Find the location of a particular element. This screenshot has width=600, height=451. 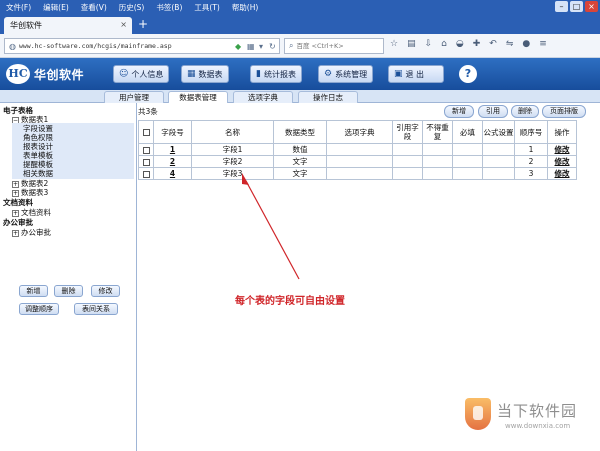

menu-tools: 工具(T) is located at coordinates (206, 7).